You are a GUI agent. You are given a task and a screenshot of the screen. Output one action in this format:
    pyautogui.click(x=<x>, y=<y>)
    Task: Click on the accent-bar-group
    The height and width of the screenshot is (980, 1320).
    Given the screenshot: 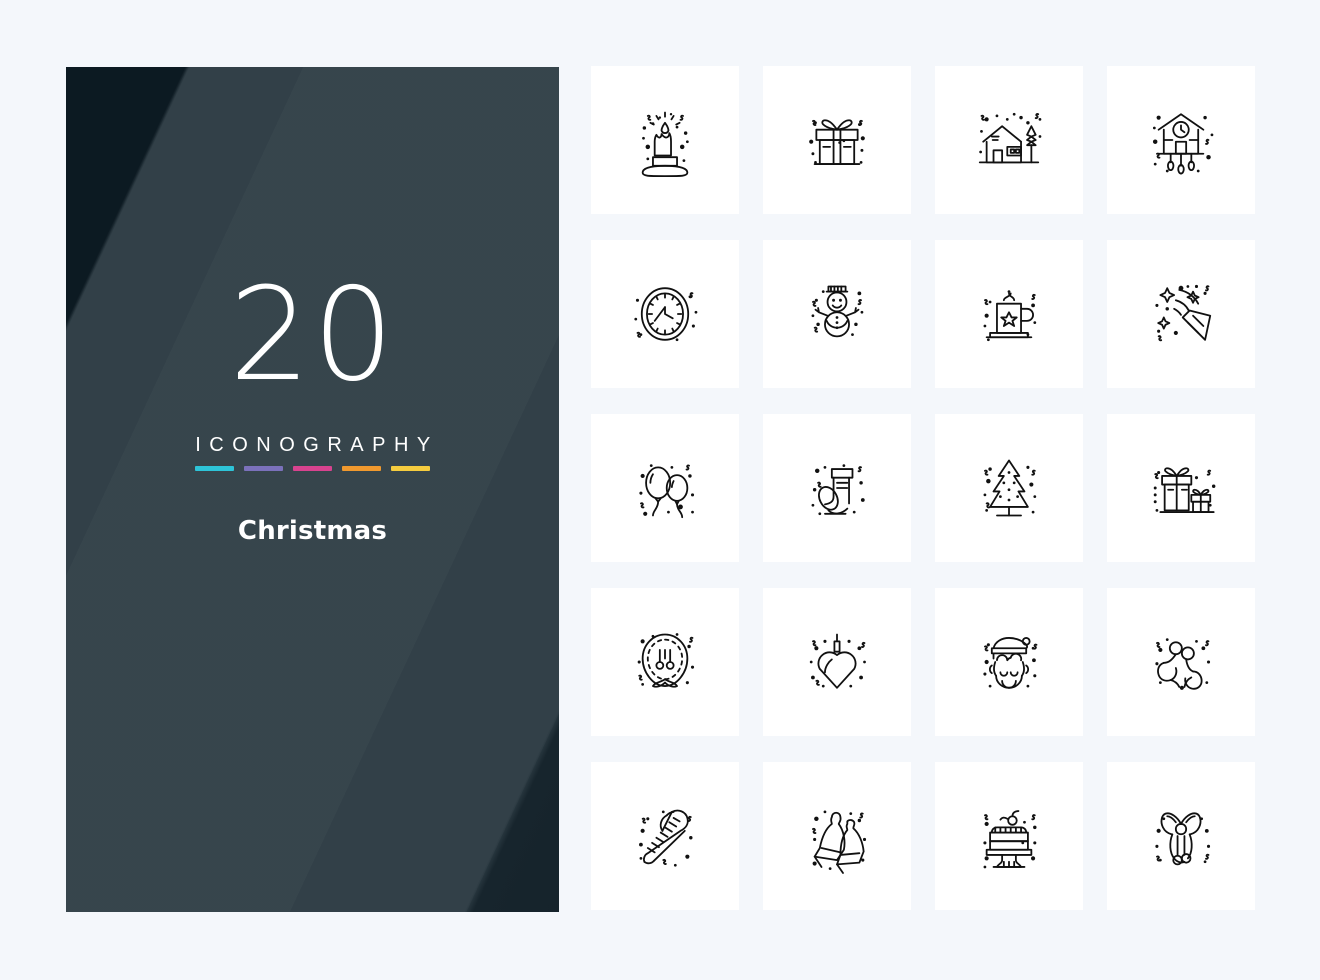 What is the action you would take?
    pyautogui.click(x=312, y=468)
    